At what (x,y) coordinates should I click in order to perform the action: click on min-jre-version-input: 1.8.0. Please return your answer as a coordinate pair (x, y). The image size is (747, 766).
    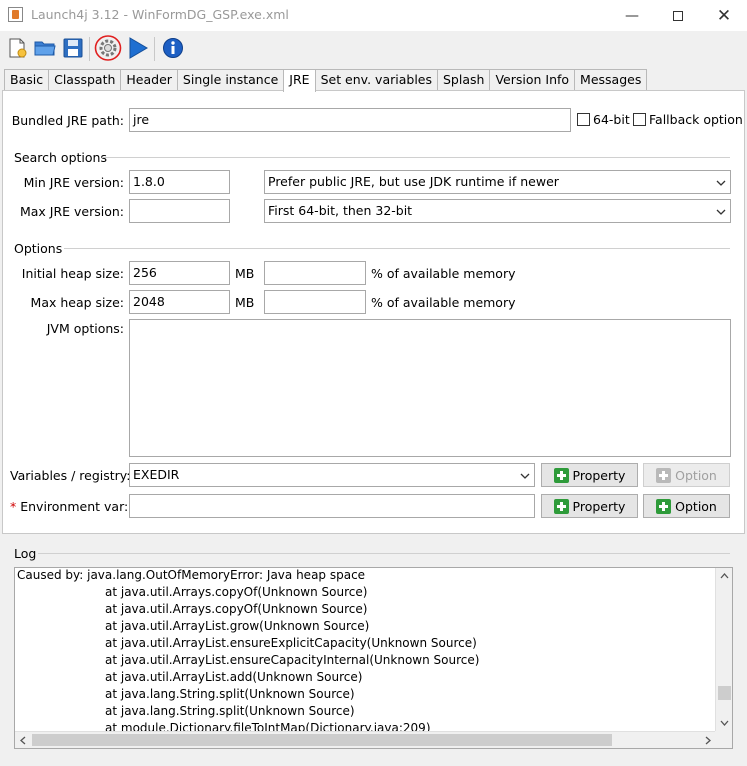
    Looking at the image, I should click on (179, 182).